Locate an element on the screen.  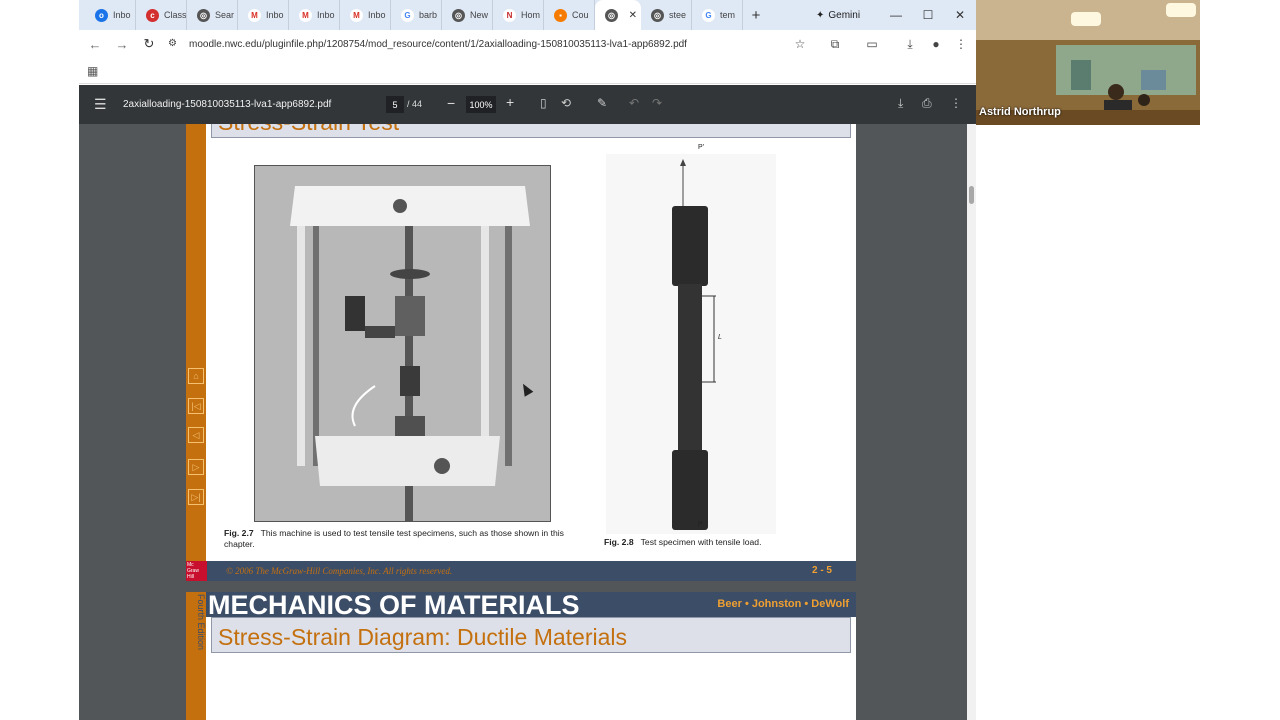
fig28-text: Test specimen with tensile load. is located at coordinates (701, 542).